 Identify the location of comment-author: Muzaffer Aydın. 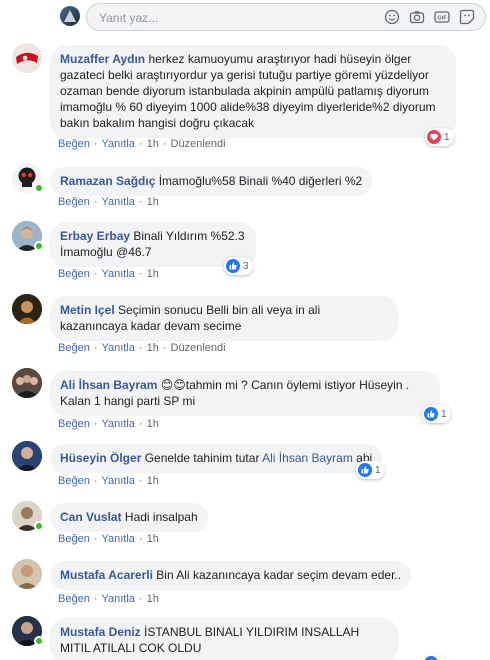
(102, 59).